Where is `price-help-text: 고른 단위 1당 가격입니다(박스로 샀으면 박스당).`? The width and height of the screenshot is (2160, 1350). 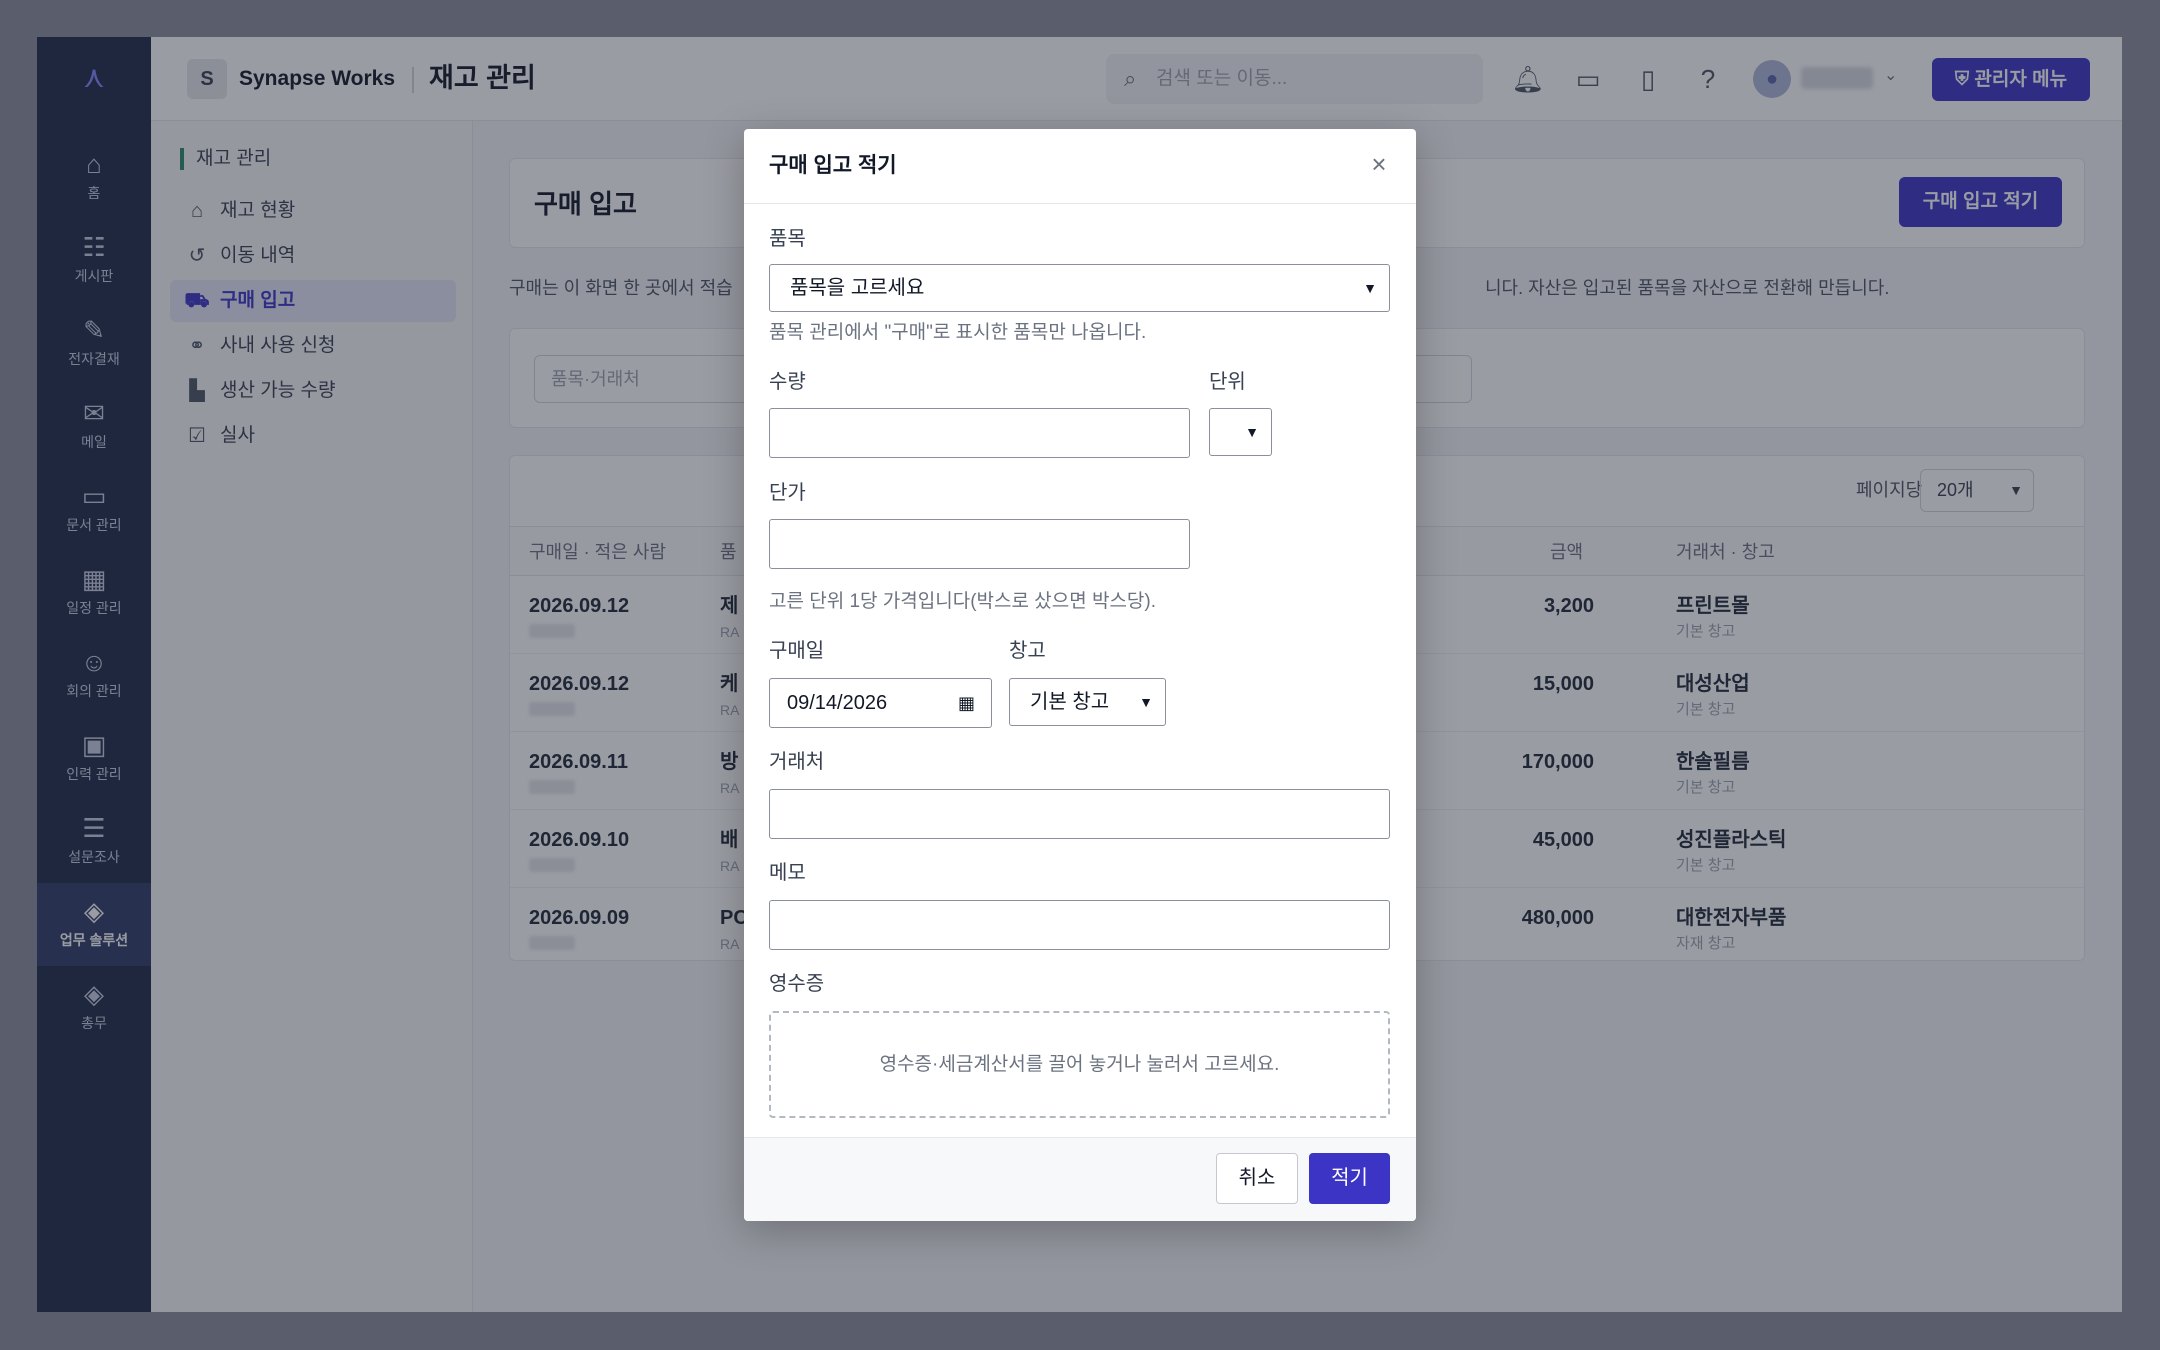 price-help-text: 고른 단위 1당 가격입니다(박스로 샀으면 박스당). is located at coordinates (963, 601).